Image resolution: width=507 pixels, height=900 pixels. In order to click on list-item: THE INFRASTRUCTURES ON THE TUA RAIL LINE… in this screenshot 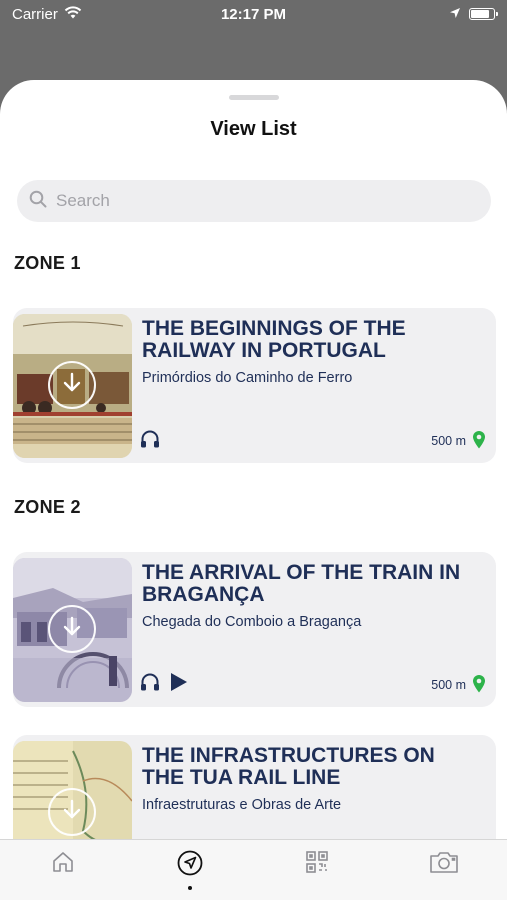, I will do `click(254, 787)`.